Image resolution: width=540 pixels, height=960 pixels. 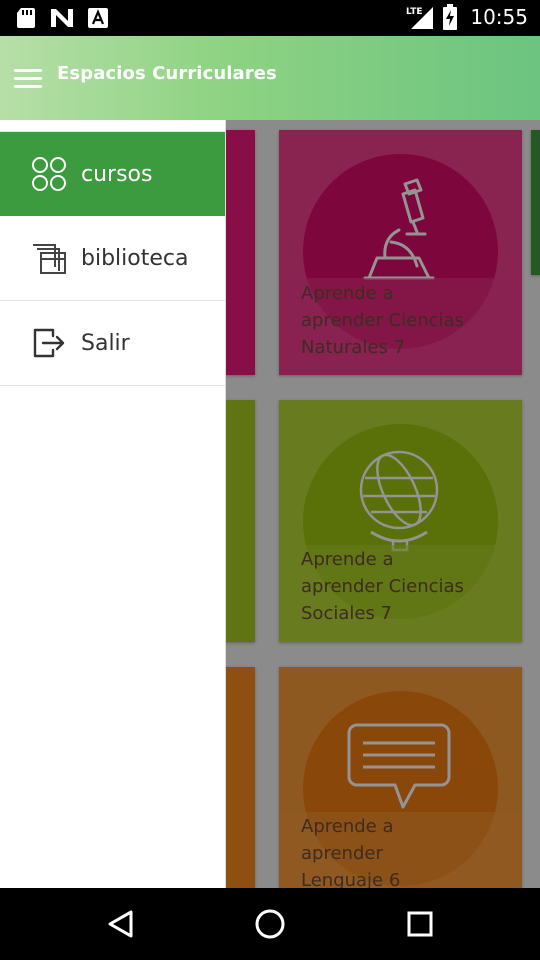 I want to click on drawer-item-label: Salir, so click(x=105, y=343).